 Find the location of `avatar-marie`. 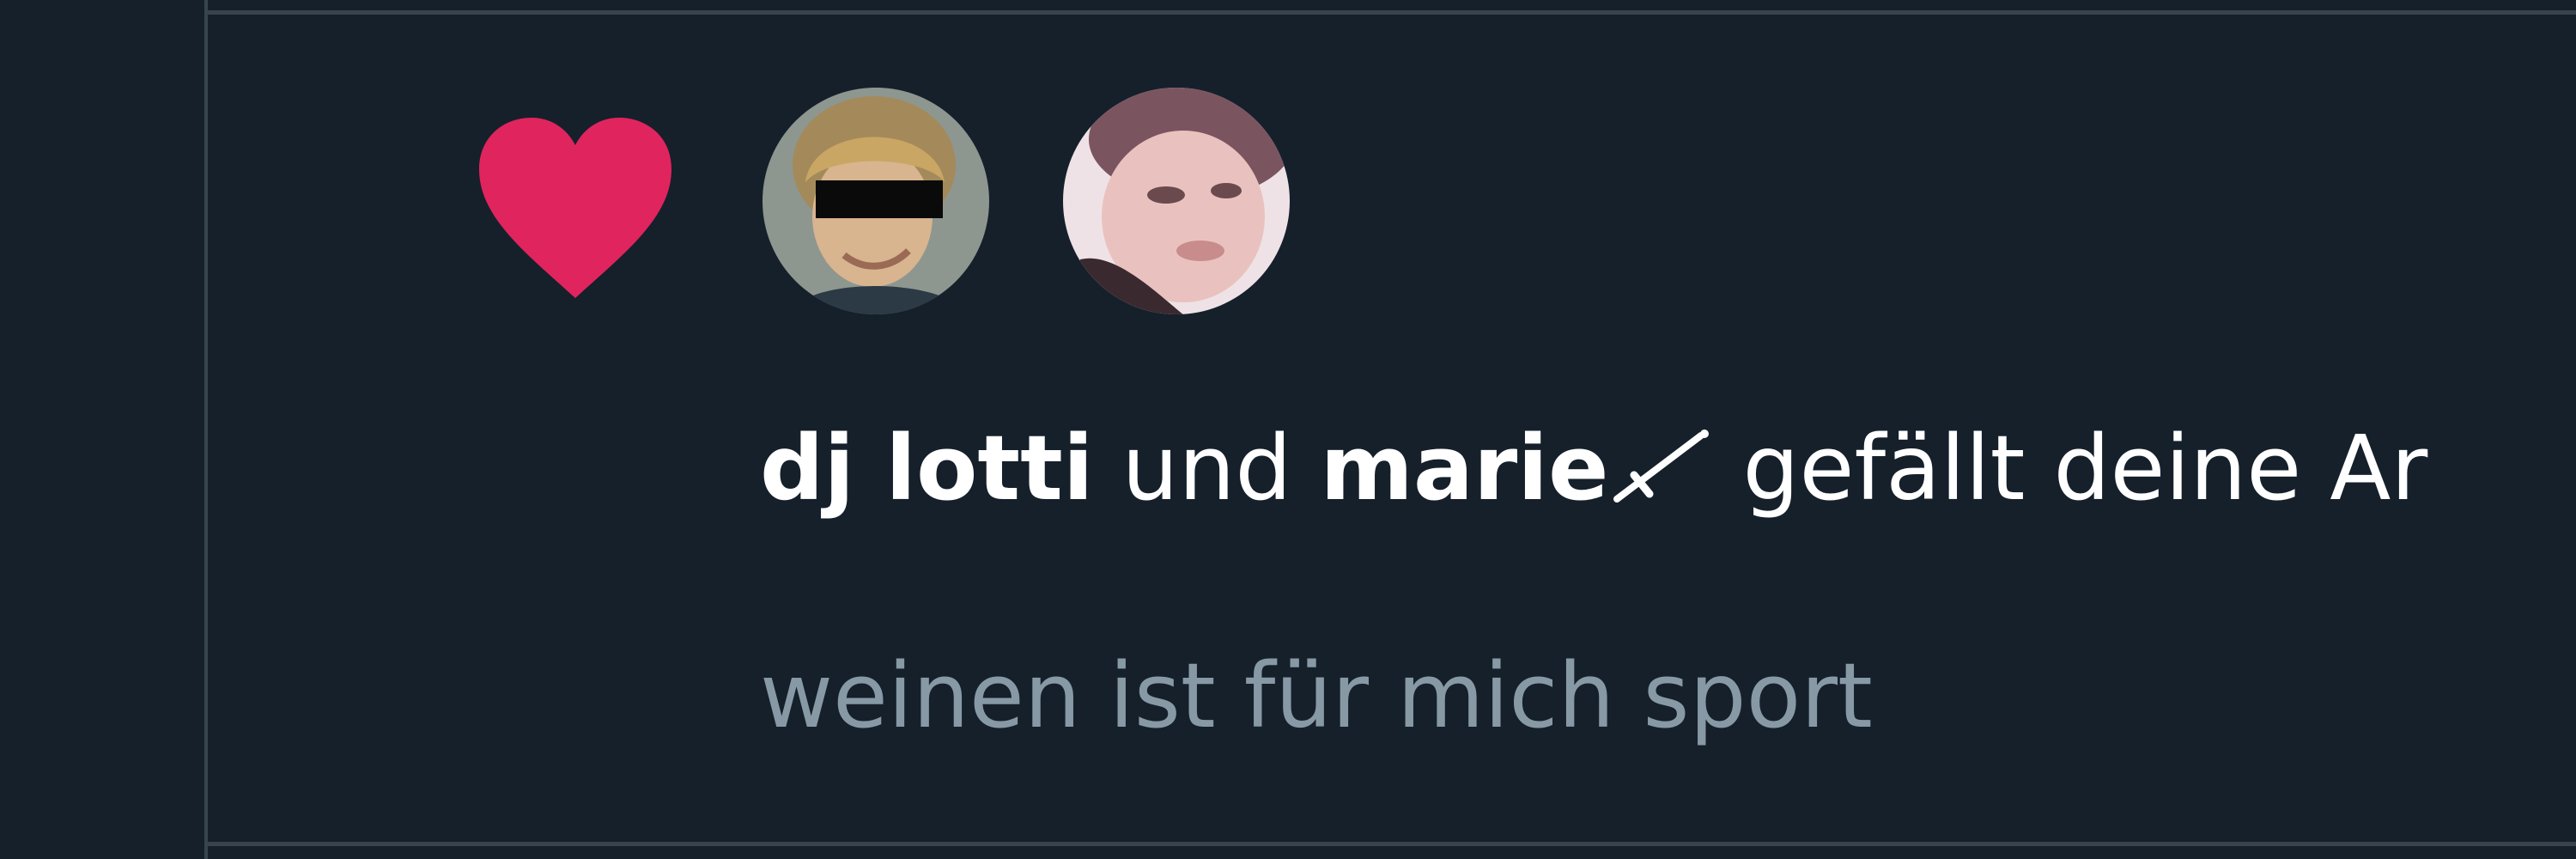

avatar-marie is located at coordinates (1177, 201).